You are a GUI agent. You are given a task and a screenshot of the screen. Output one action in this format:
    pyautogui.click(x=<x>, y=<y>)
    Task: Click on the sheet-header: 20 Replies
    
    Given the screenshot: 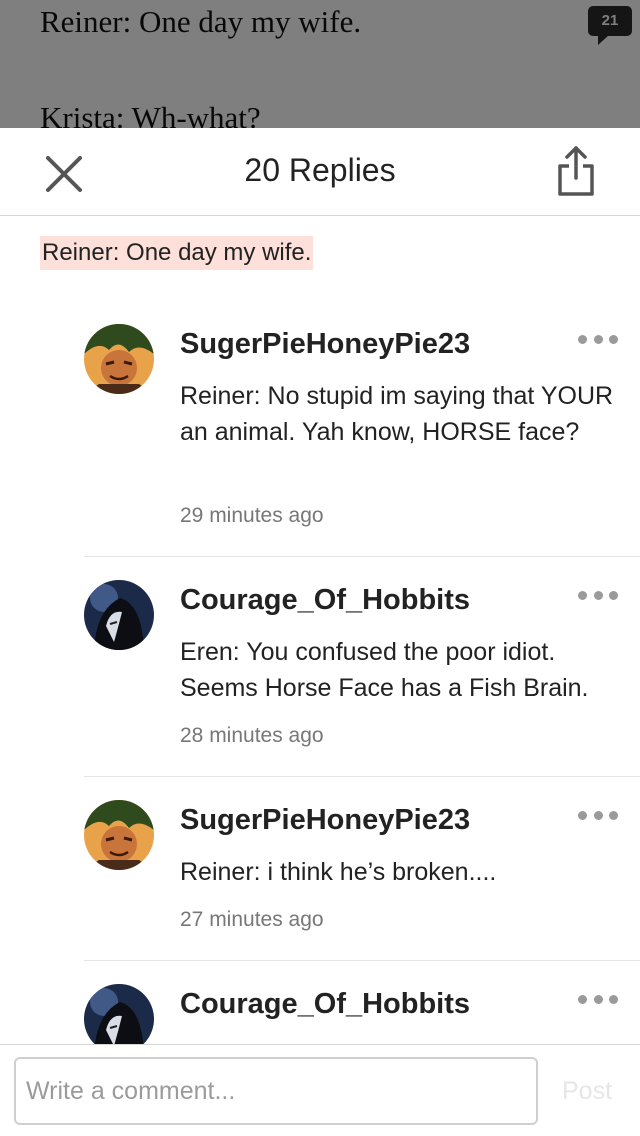 What is the action you would take?
    pyautogui.click(x=320, y=172)
    